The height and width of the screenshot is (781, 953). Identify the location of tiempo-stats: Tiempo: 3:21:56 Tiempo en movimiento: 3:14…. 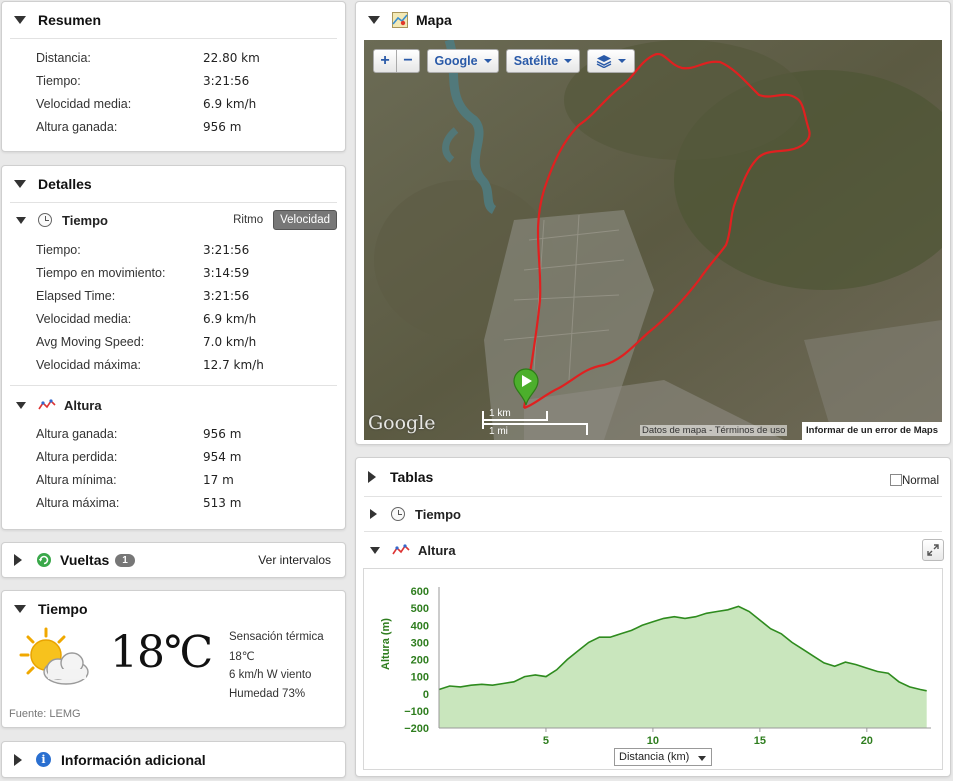
(185, 307).